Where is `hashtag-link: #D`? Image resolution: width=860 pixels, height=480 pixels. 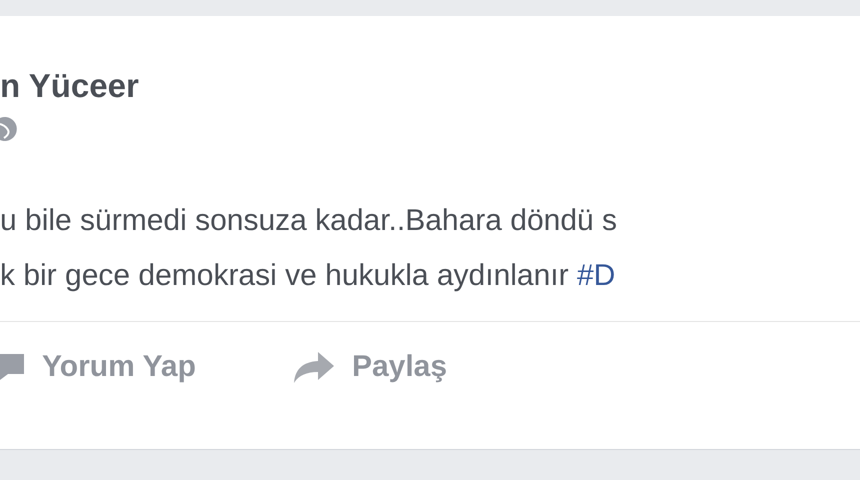 hashtag-link: #D is located at coordinates (596, 275).